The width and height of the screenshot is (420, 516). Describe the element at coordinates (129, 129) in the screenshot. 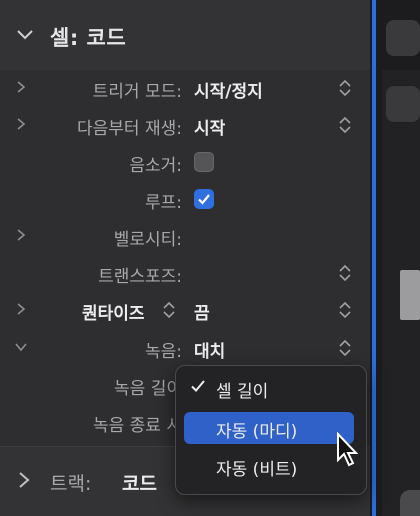

I see `play-from-label: 다음부터 재생:` at that location.